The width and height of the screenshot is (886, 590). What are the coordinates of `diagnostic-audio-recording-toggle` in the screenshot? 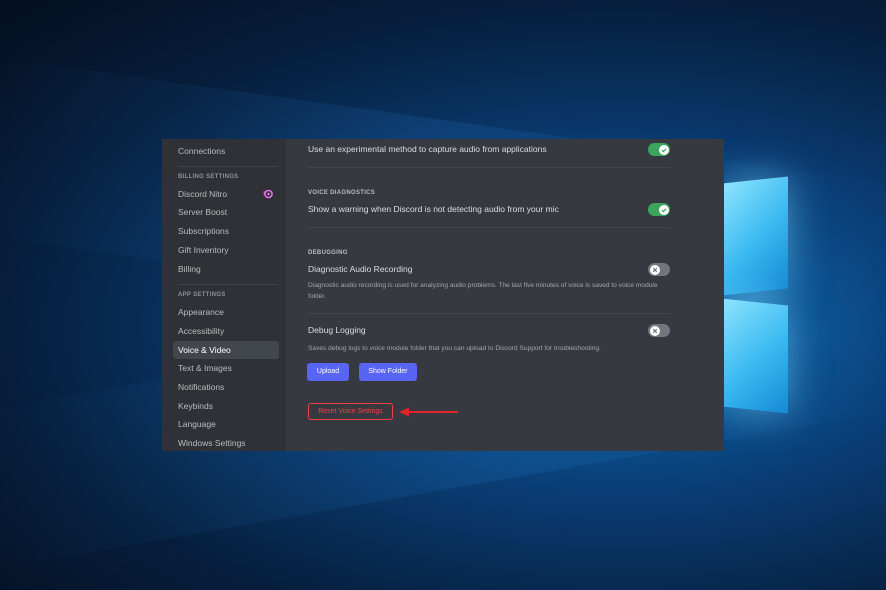 It's located at (659, 269).